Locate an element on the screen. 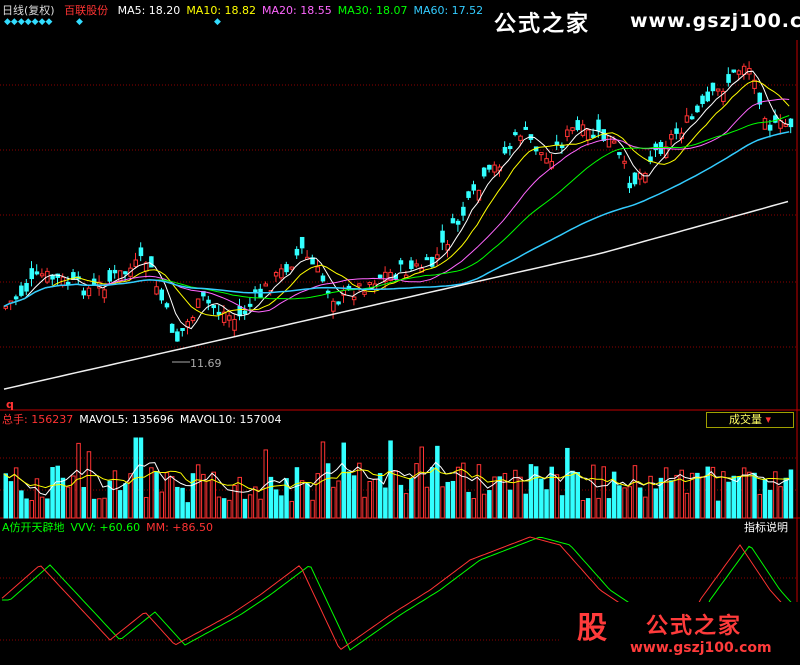  volume-legend-item-1: MAVOL5: 135696 is located at coordinates (126, 419).